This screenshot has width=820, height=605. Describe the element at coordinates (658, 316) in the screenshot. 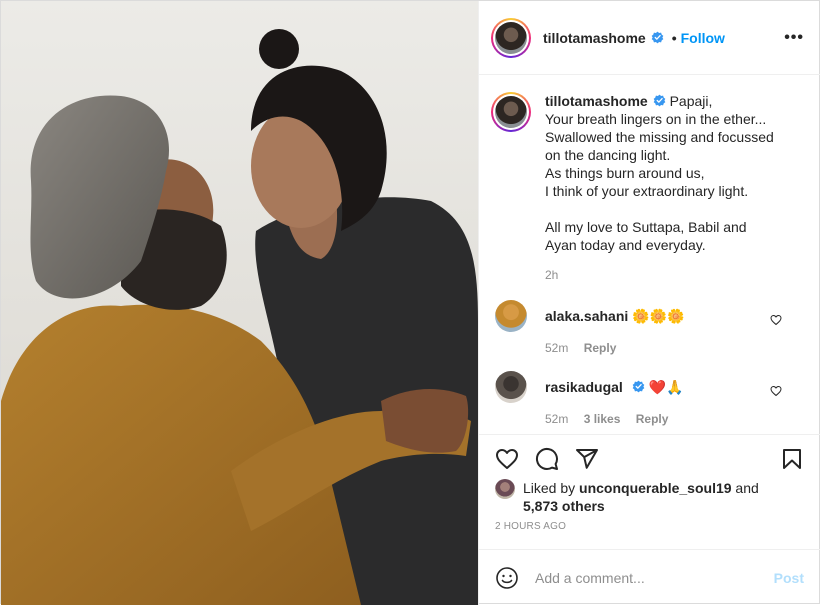

I see `comment-text: 🌼🌼🌼` at that location.